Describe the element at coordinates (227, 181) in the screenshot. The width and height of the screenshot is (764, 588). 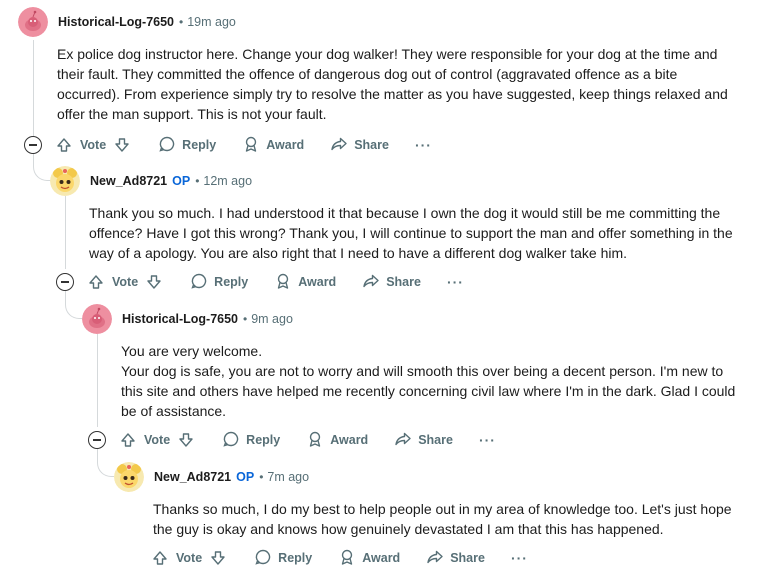
I see `comment-timestamp: 12m ago` at that location.